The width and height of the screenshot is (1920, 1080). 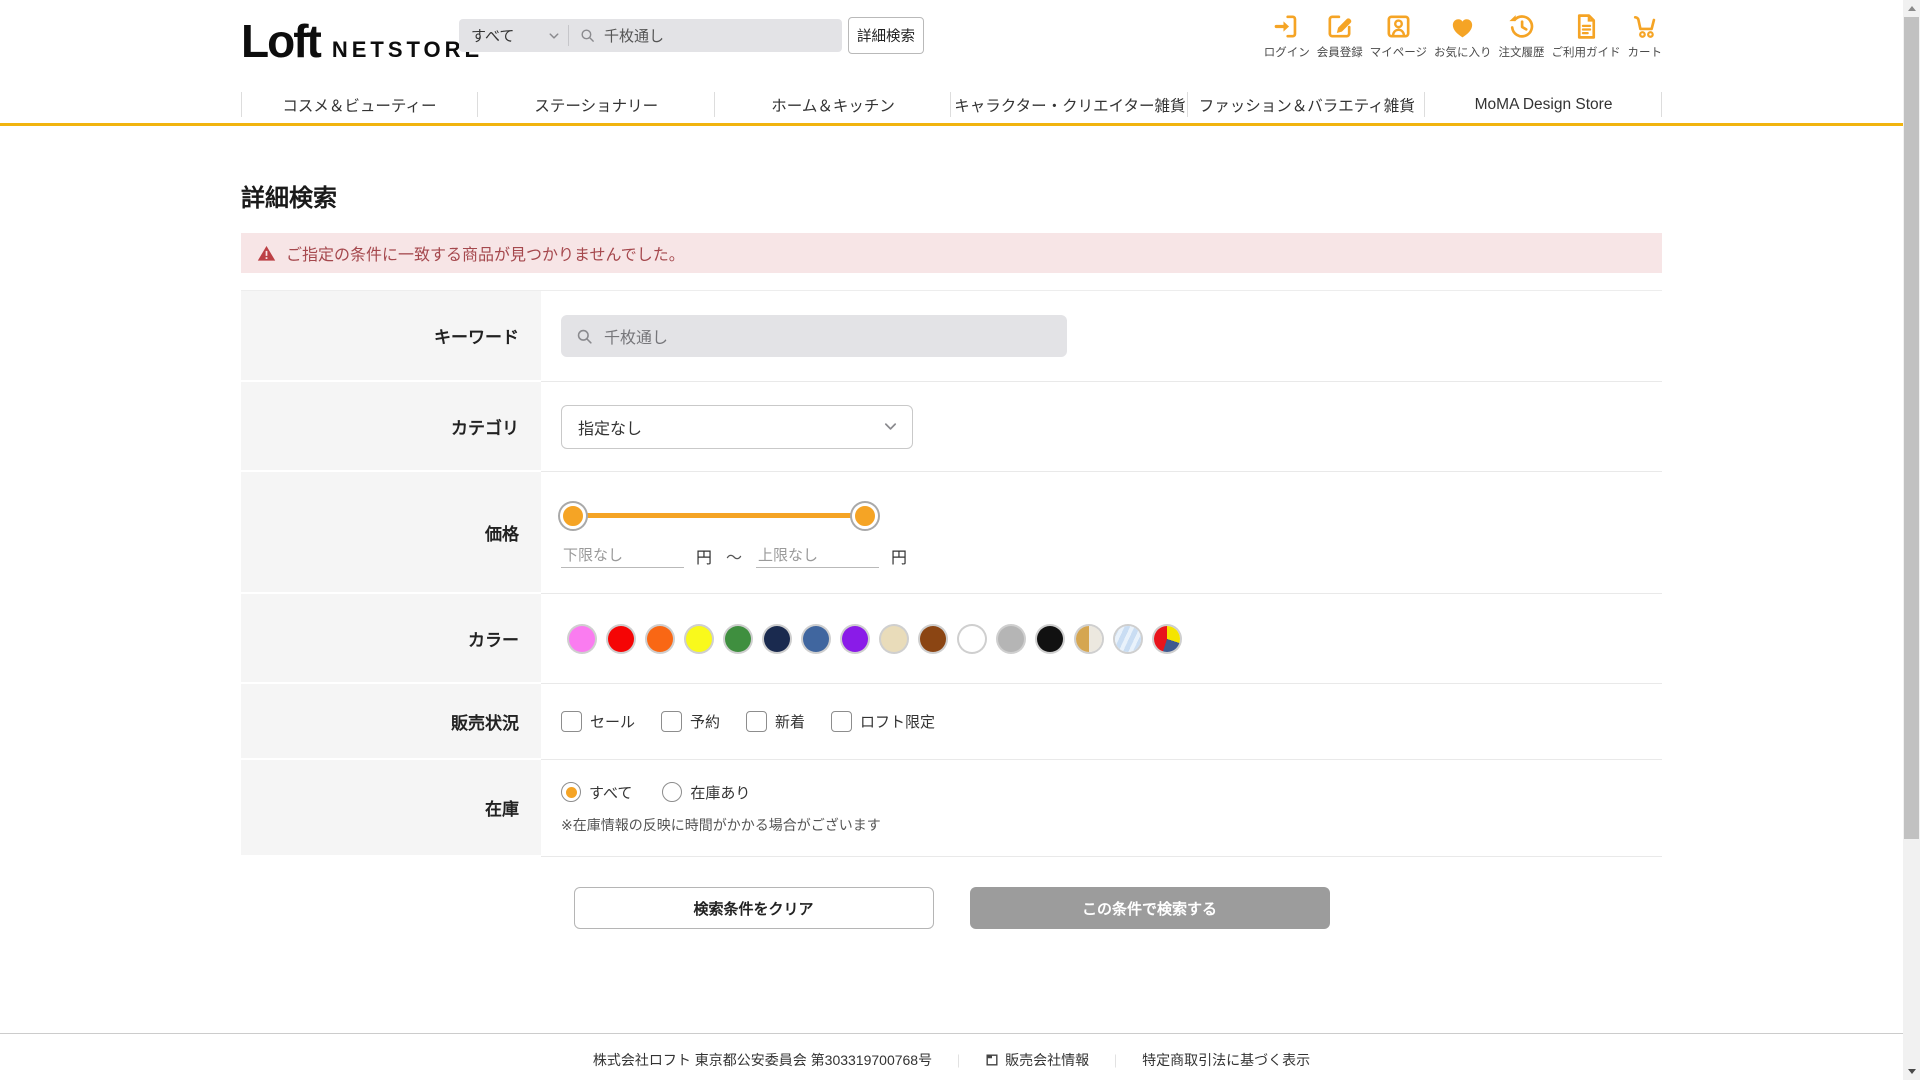 I want to click on seller-info-link: 販売会社情報, so click(x=1037, y=1060).